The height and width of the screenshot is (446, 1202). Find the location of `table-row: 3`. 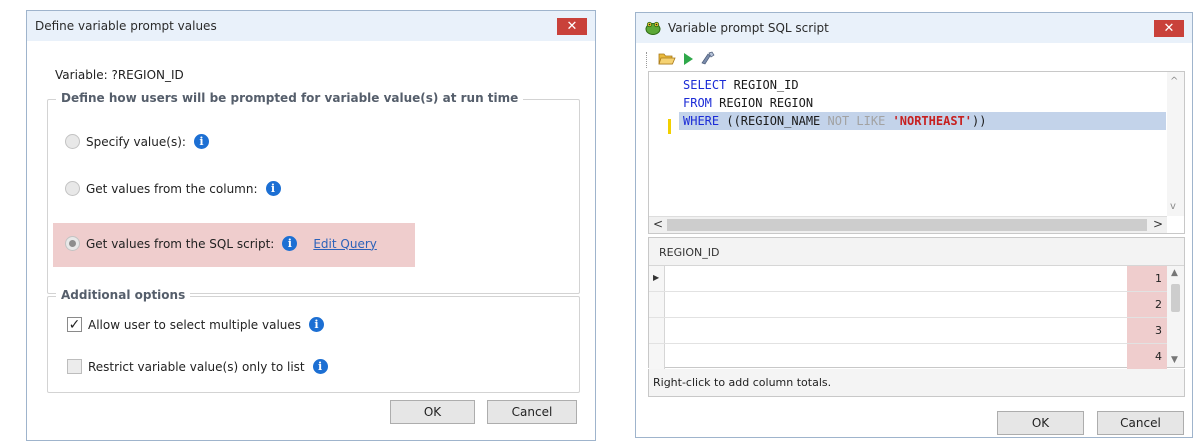

table-row: 3 is located at coordinates (916, 331).